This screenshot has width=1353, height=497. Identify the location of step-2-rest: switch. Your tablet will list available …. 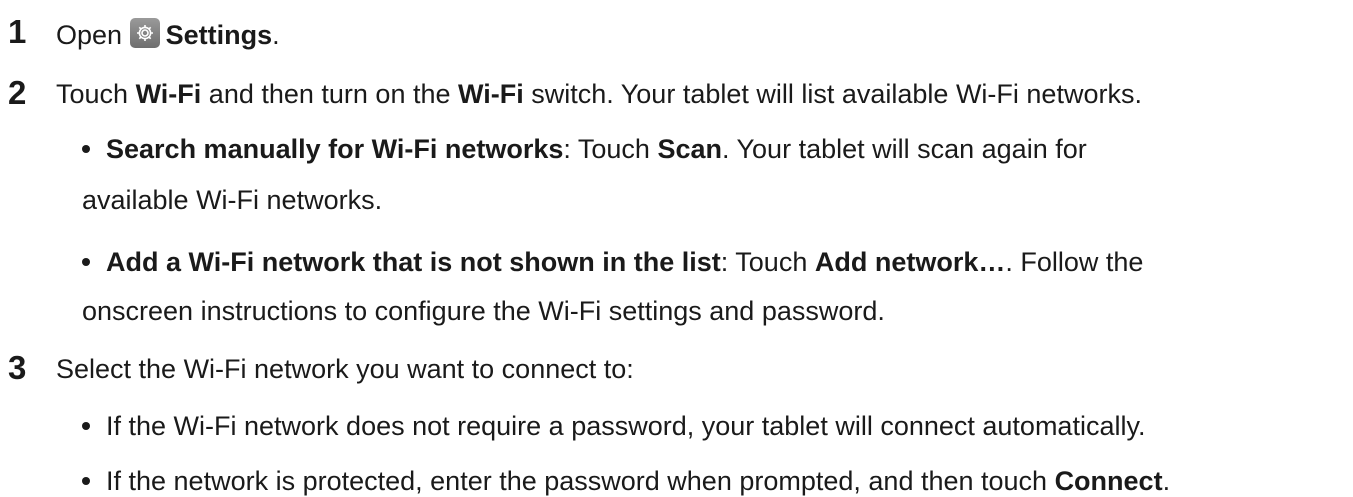
(832, 94).